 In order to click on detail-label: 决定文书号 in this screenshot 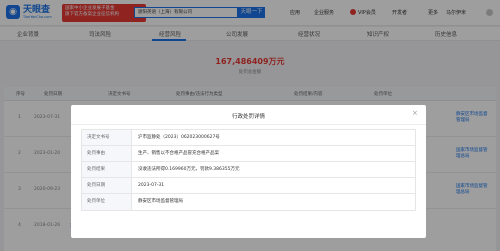, I will do `click(107, 137)`.